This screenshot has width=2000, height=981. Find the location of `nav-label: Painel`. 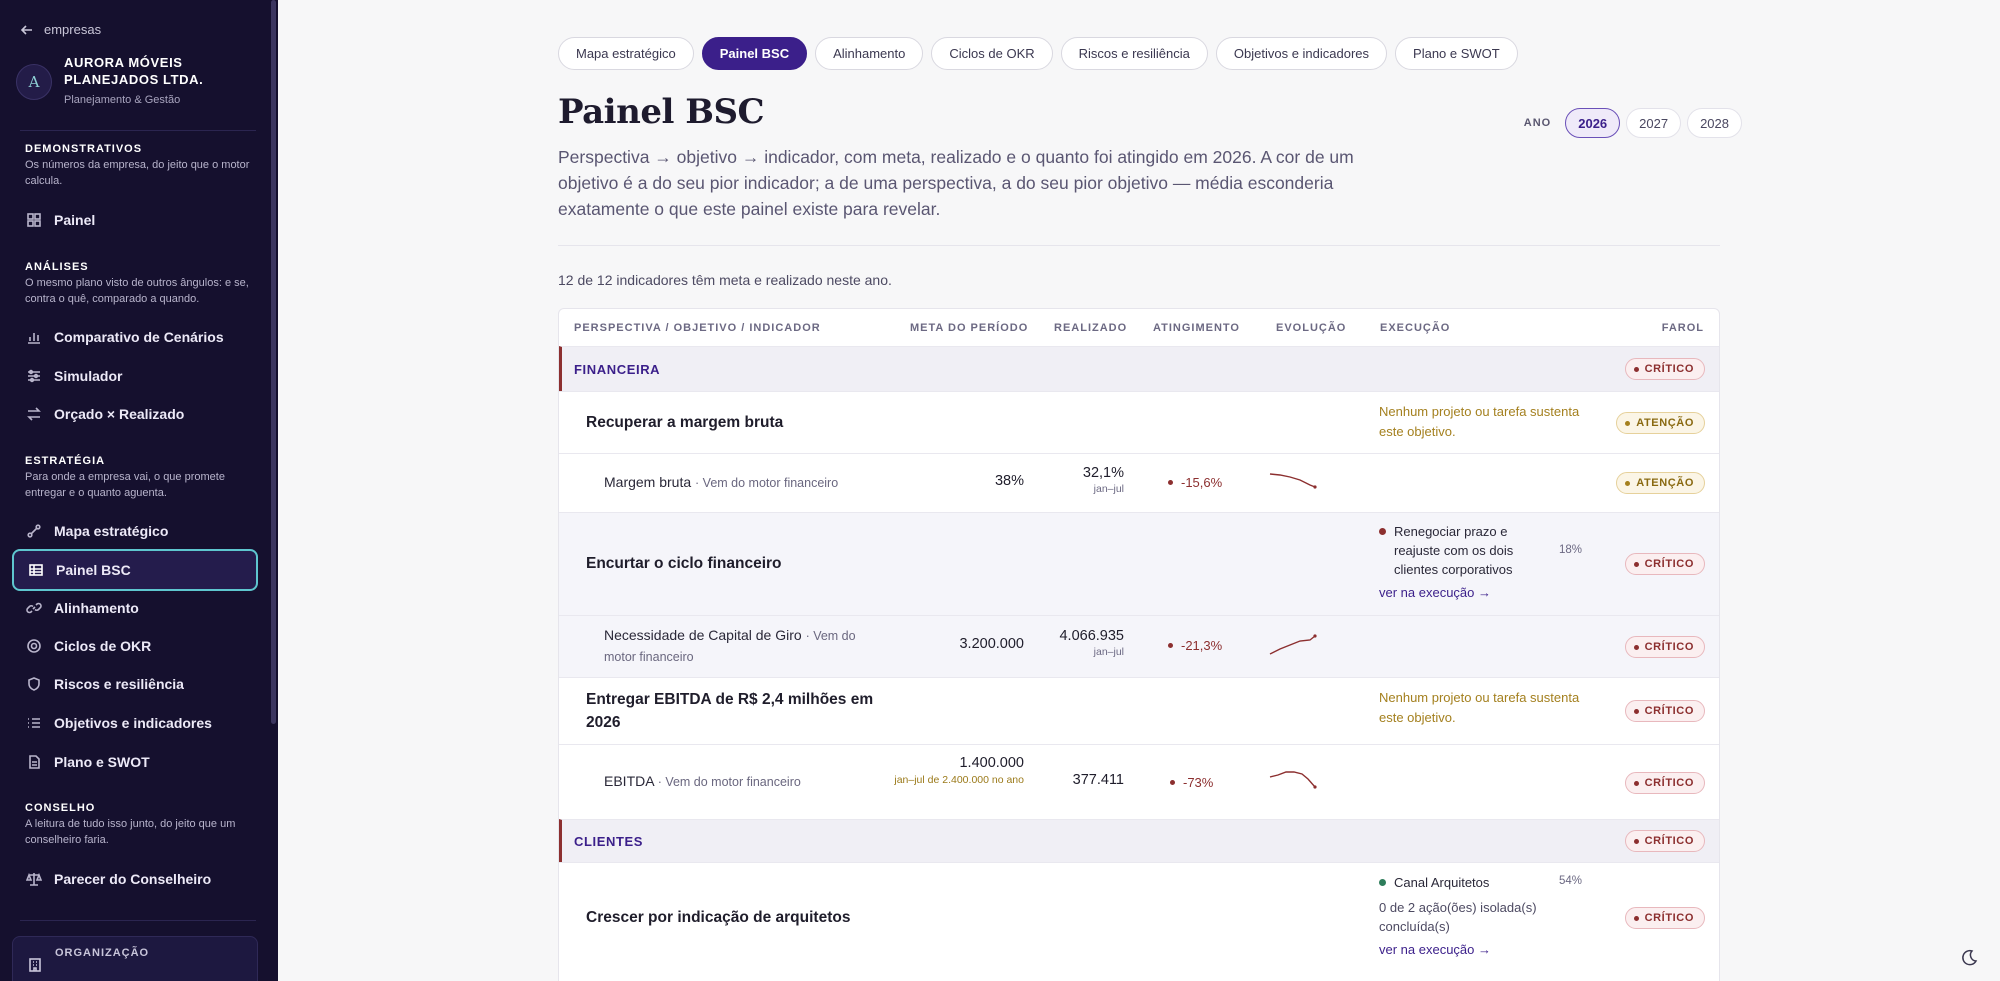

nav-label: Painel is located at coordinates (75, 220).